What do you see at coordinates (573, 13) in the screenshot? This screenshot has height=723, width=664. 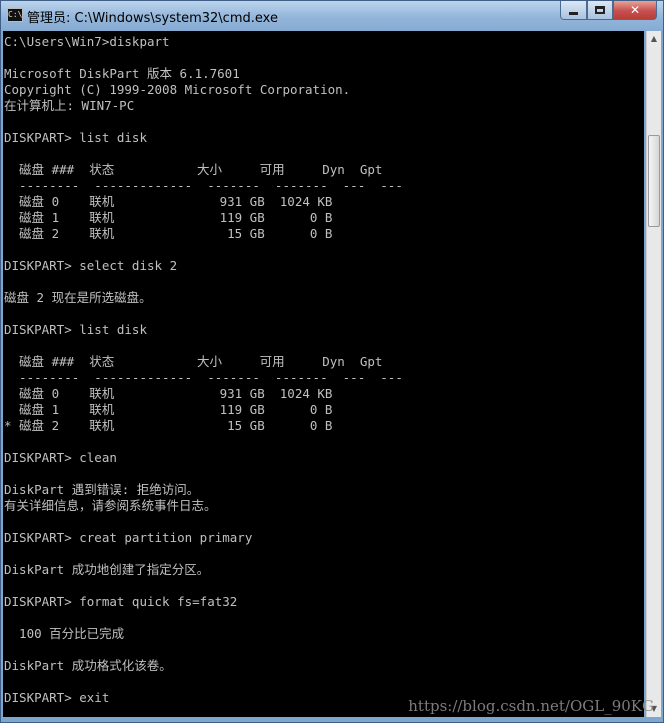 I see `minimize-icon` at bounding box center [573, 13].